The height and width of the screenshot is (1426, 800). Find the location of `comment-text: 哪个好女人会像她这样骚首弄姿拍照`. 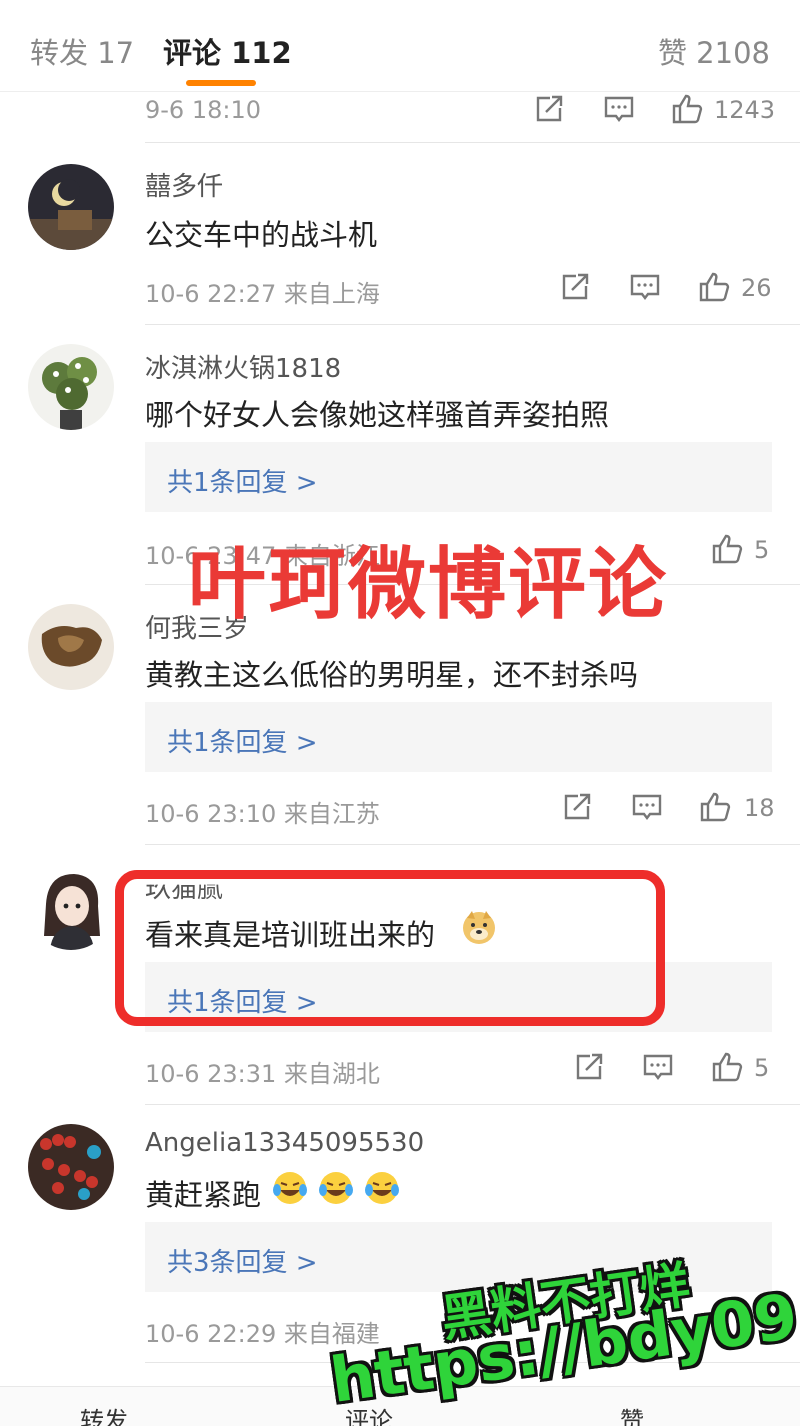

comment-text: 哪个好女人会像她这样骚首弄姿拍照 is located at coordinates (377, 415).